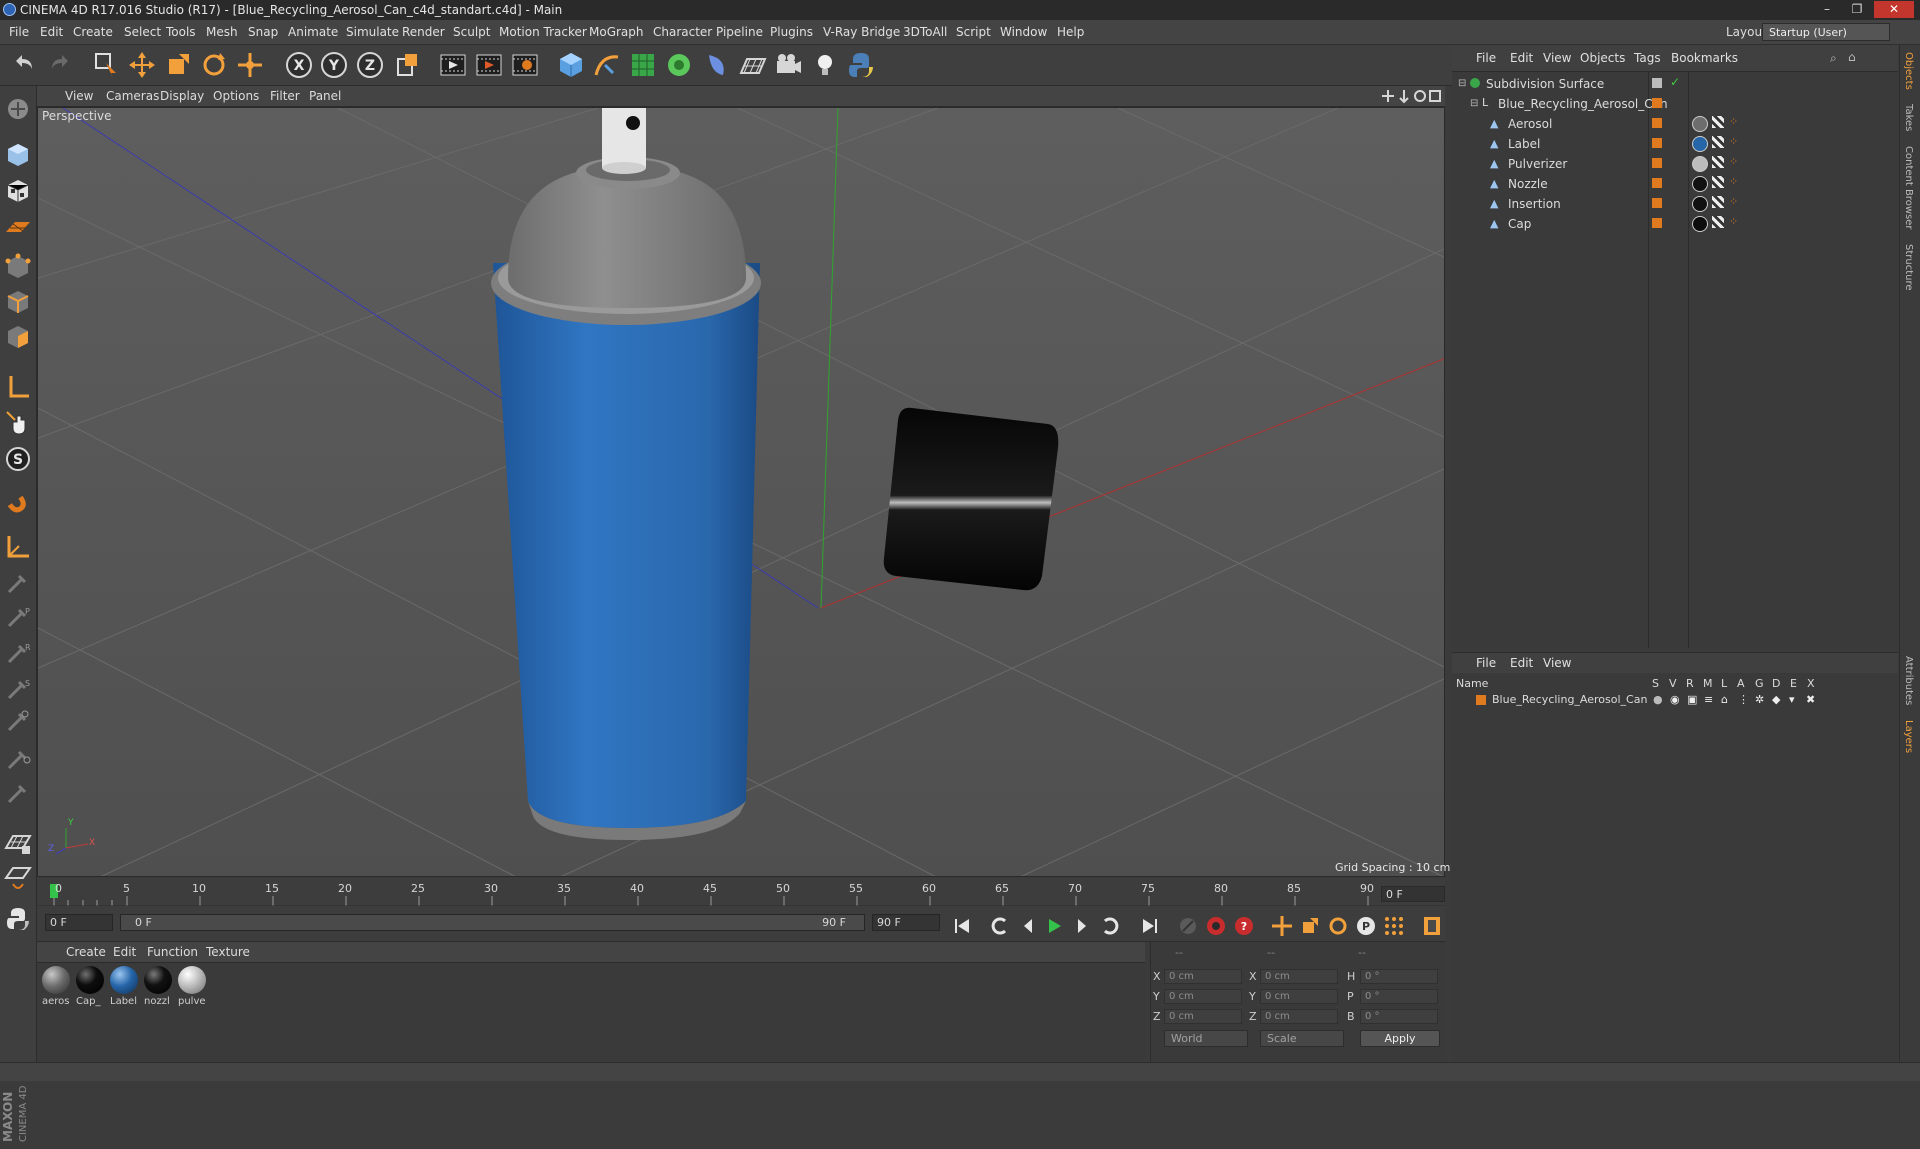 Image resolution: width=1920 pixels, height=1149 pixels. Describe the element at coordinates (1299, 996) in the screenshot. I see `size-y-field: 0 cm` at that location.